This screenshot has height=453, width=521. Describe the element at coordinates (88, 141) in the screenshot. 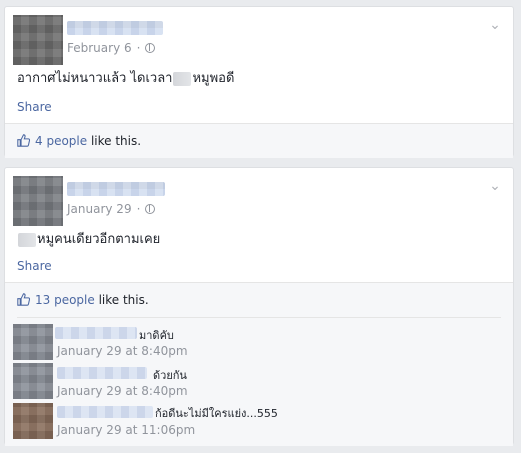

I see `likes-summary: 4 people like this.` at that location.